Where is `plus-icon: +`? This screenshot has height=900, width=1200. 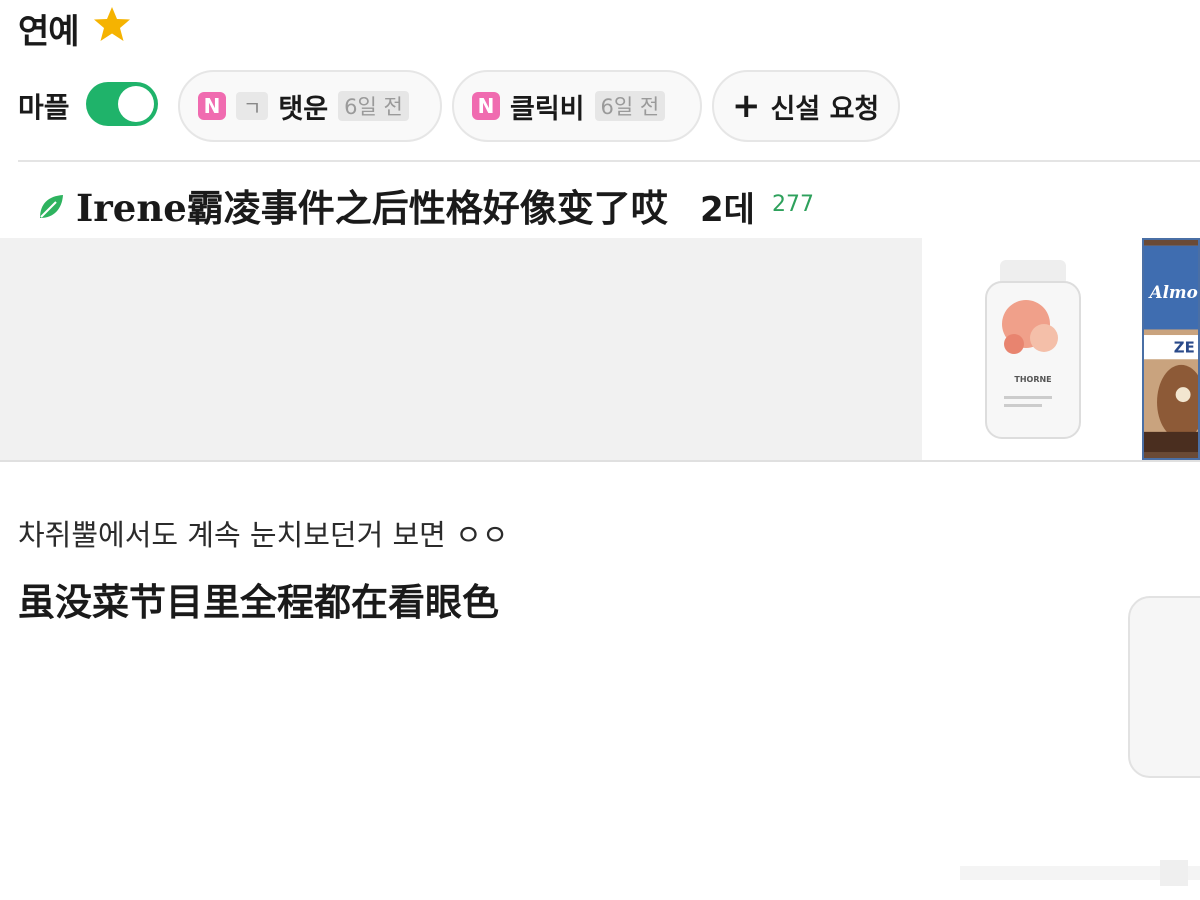 plus-icon: + is located at coordinates (746, 106).